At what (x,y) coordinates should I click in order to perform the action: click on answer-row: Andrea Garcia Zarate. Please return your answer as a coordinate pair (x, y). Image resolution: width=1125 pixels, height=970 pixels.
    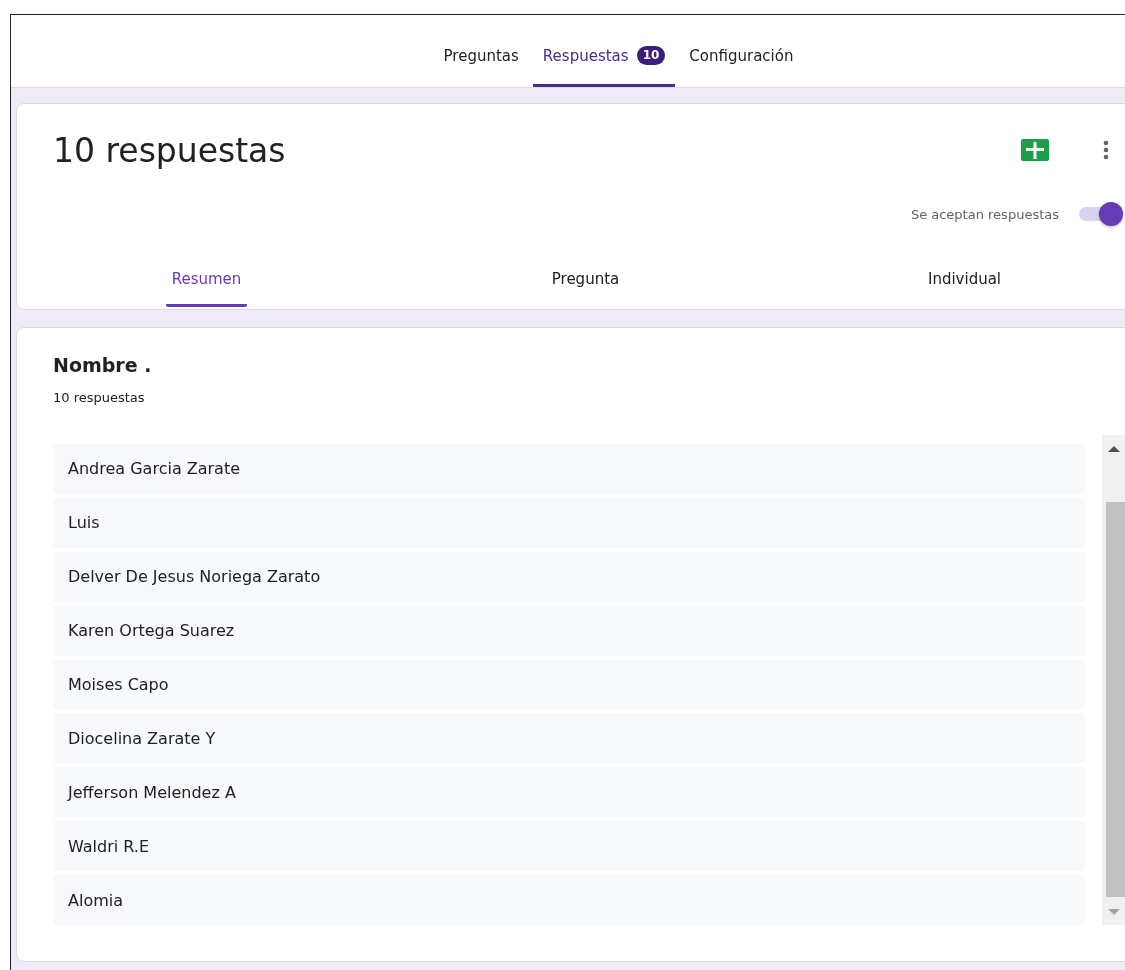
    Looking at the image, I should click on (569, 469).